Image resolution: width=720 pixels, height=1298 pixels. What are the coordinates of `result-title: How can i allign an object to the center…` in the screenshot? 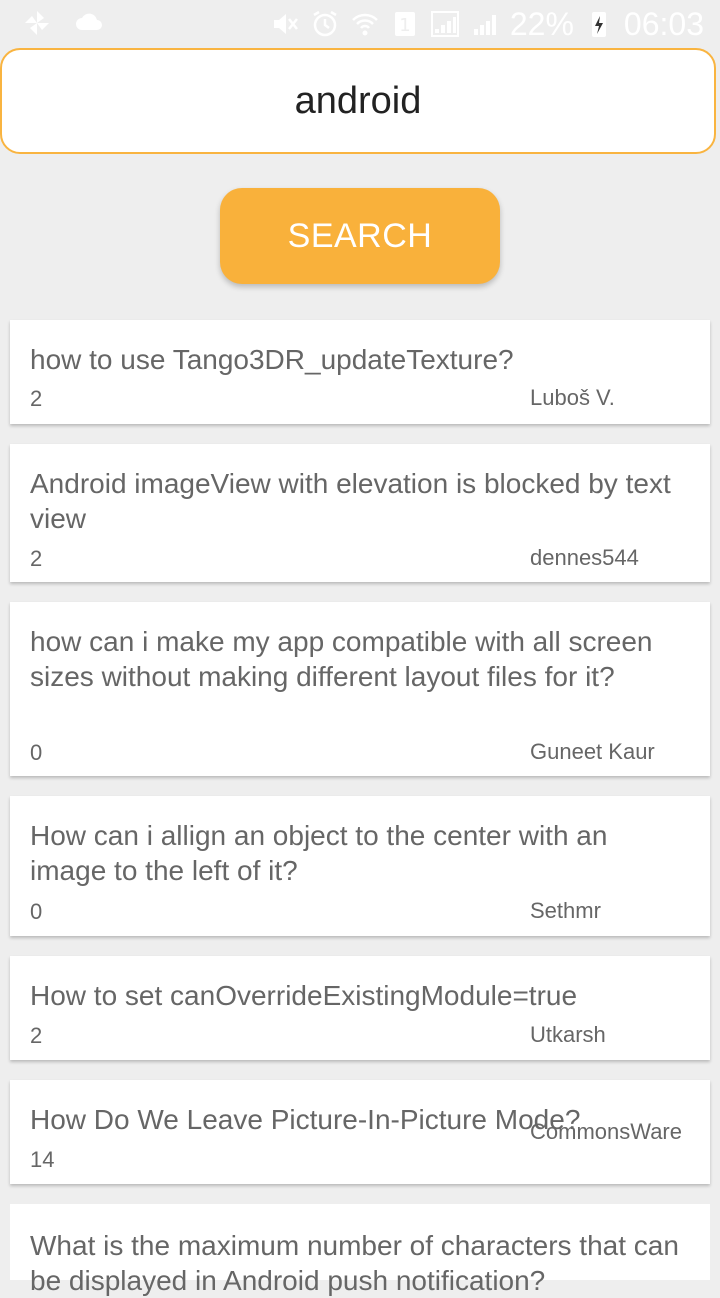 It's located at (319, 853).